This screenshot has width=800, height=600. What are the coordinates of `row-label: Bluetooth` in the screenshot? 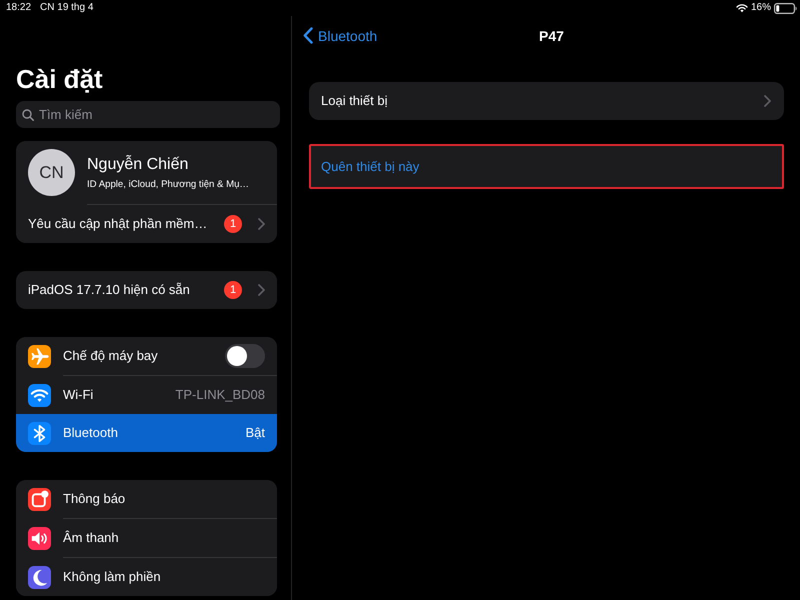 It's located at (91, 433).